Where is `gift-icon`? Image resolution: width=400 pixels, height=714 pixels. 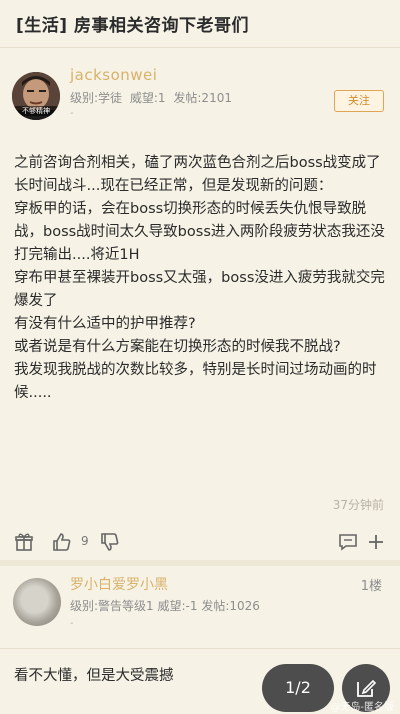 gift-icon is located at coordinates (24, 542).